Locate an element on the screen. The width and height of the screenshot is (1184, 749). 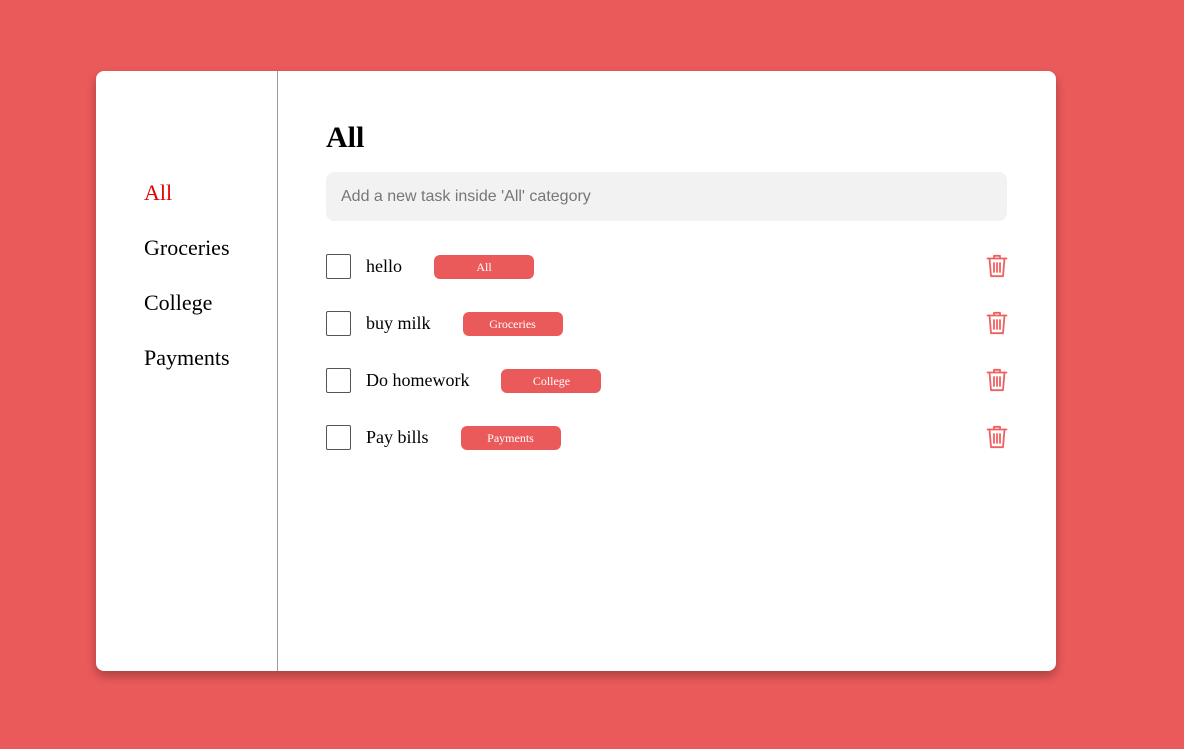
task-row: buy milk Groceries is located at coordinates (667, 327).